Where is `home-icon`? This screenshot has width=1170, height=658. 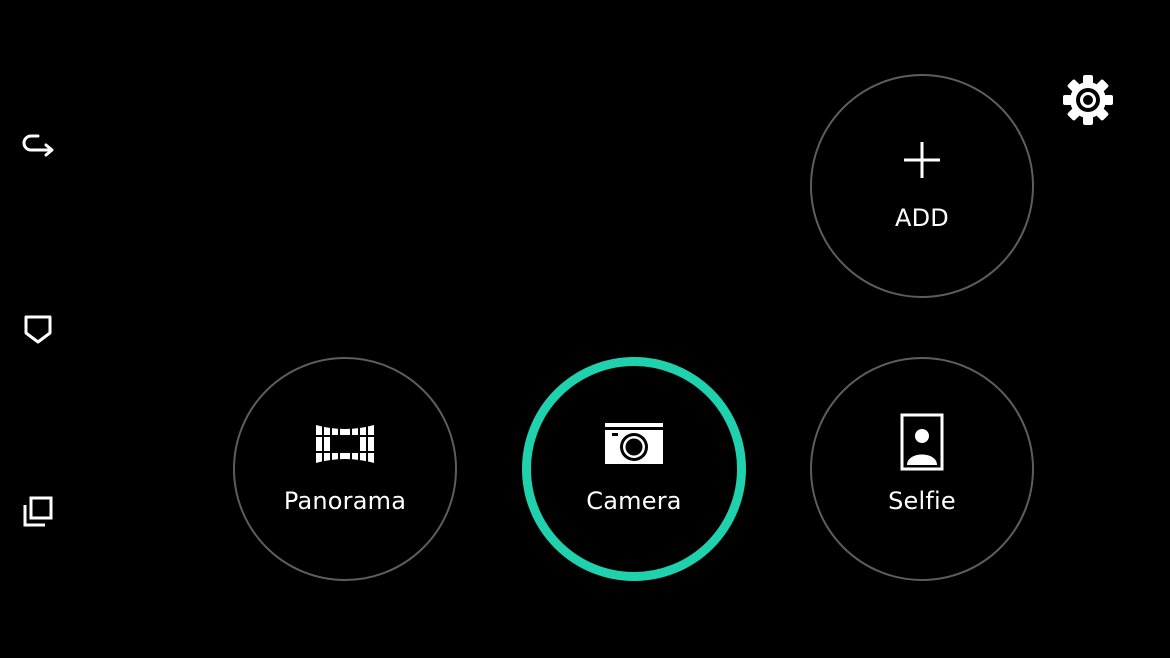
home-icon is located at coordinates (38, 329).